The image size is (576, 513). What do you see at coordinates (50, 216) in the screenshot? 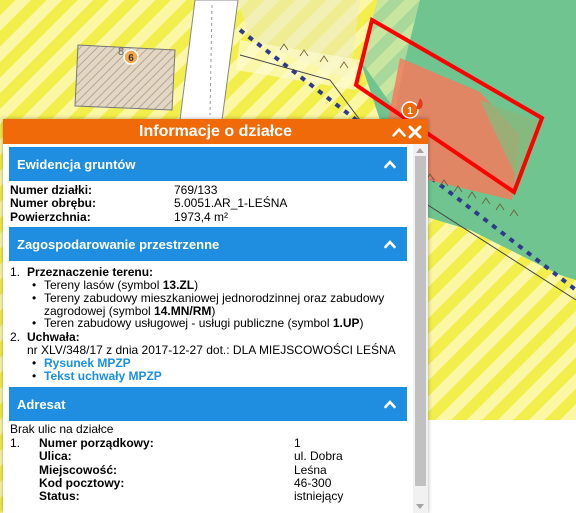
I see `row-label: Powierzchnia:` at bounding box center [50, 216].